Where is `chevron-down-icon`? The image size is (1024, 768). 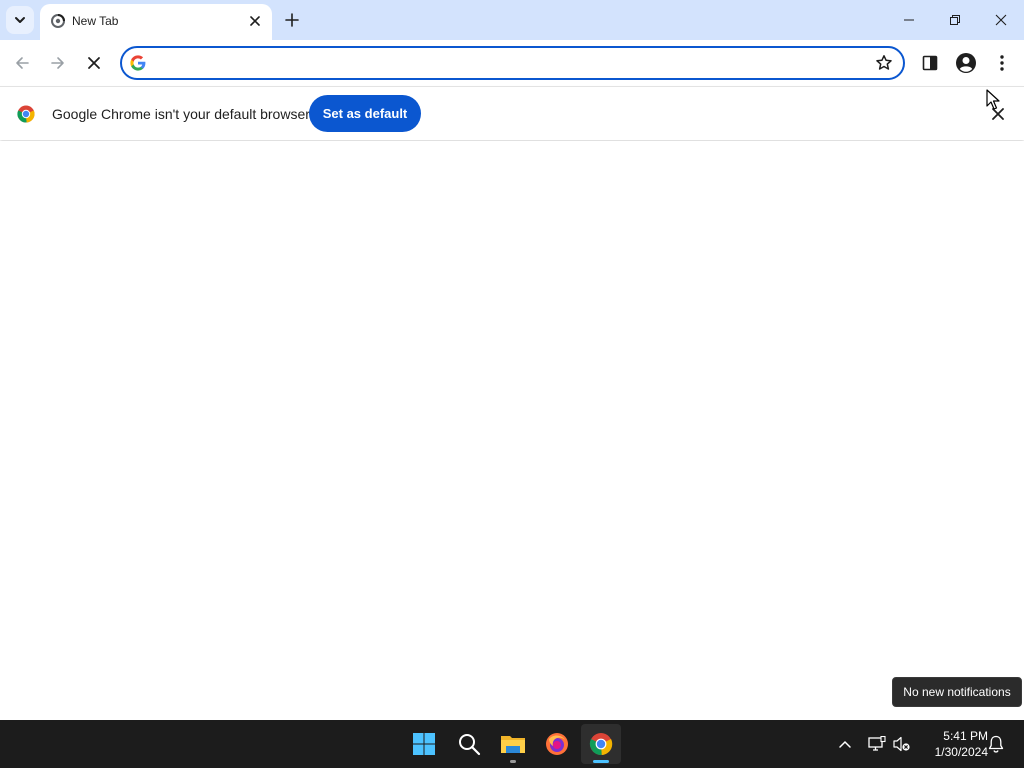
chevron-down-icon is located at coordinates (20, 20).